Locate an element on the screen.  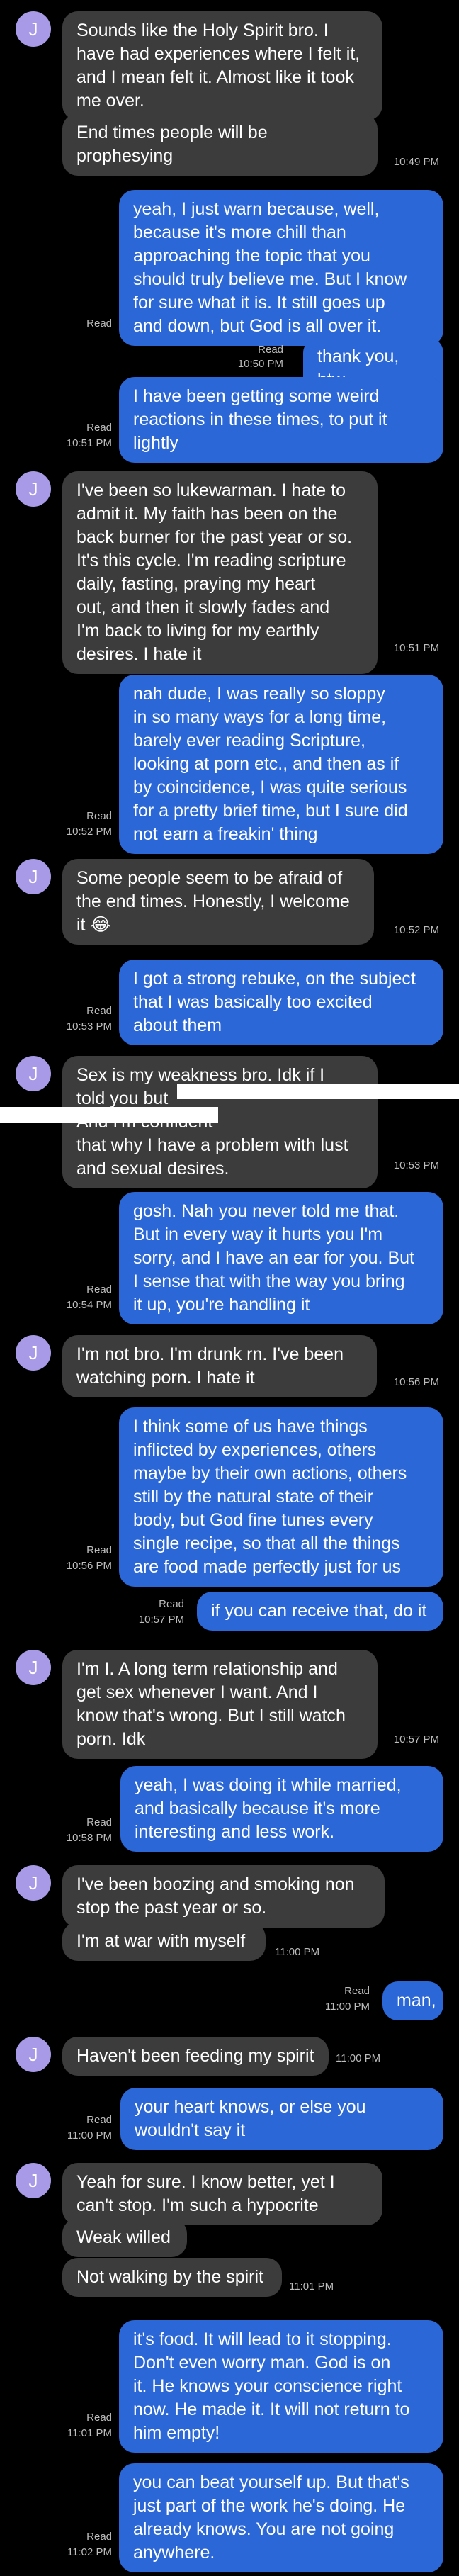
timestamp: 10:58 PM is located at coordinates (89, 1838).